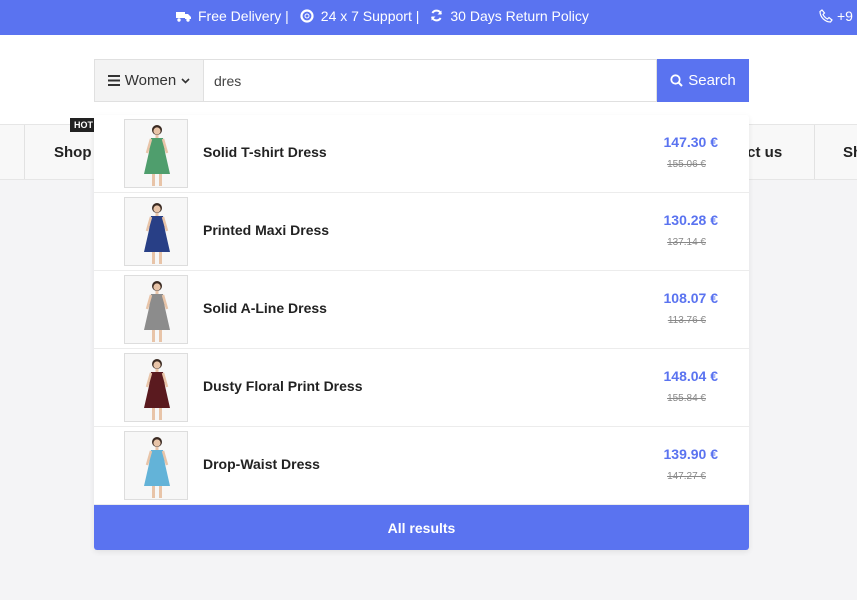 Image resolution: width=857 pixels, height=600 pixels. I want to click on product-price: 130.28 €, so click(691, 220).